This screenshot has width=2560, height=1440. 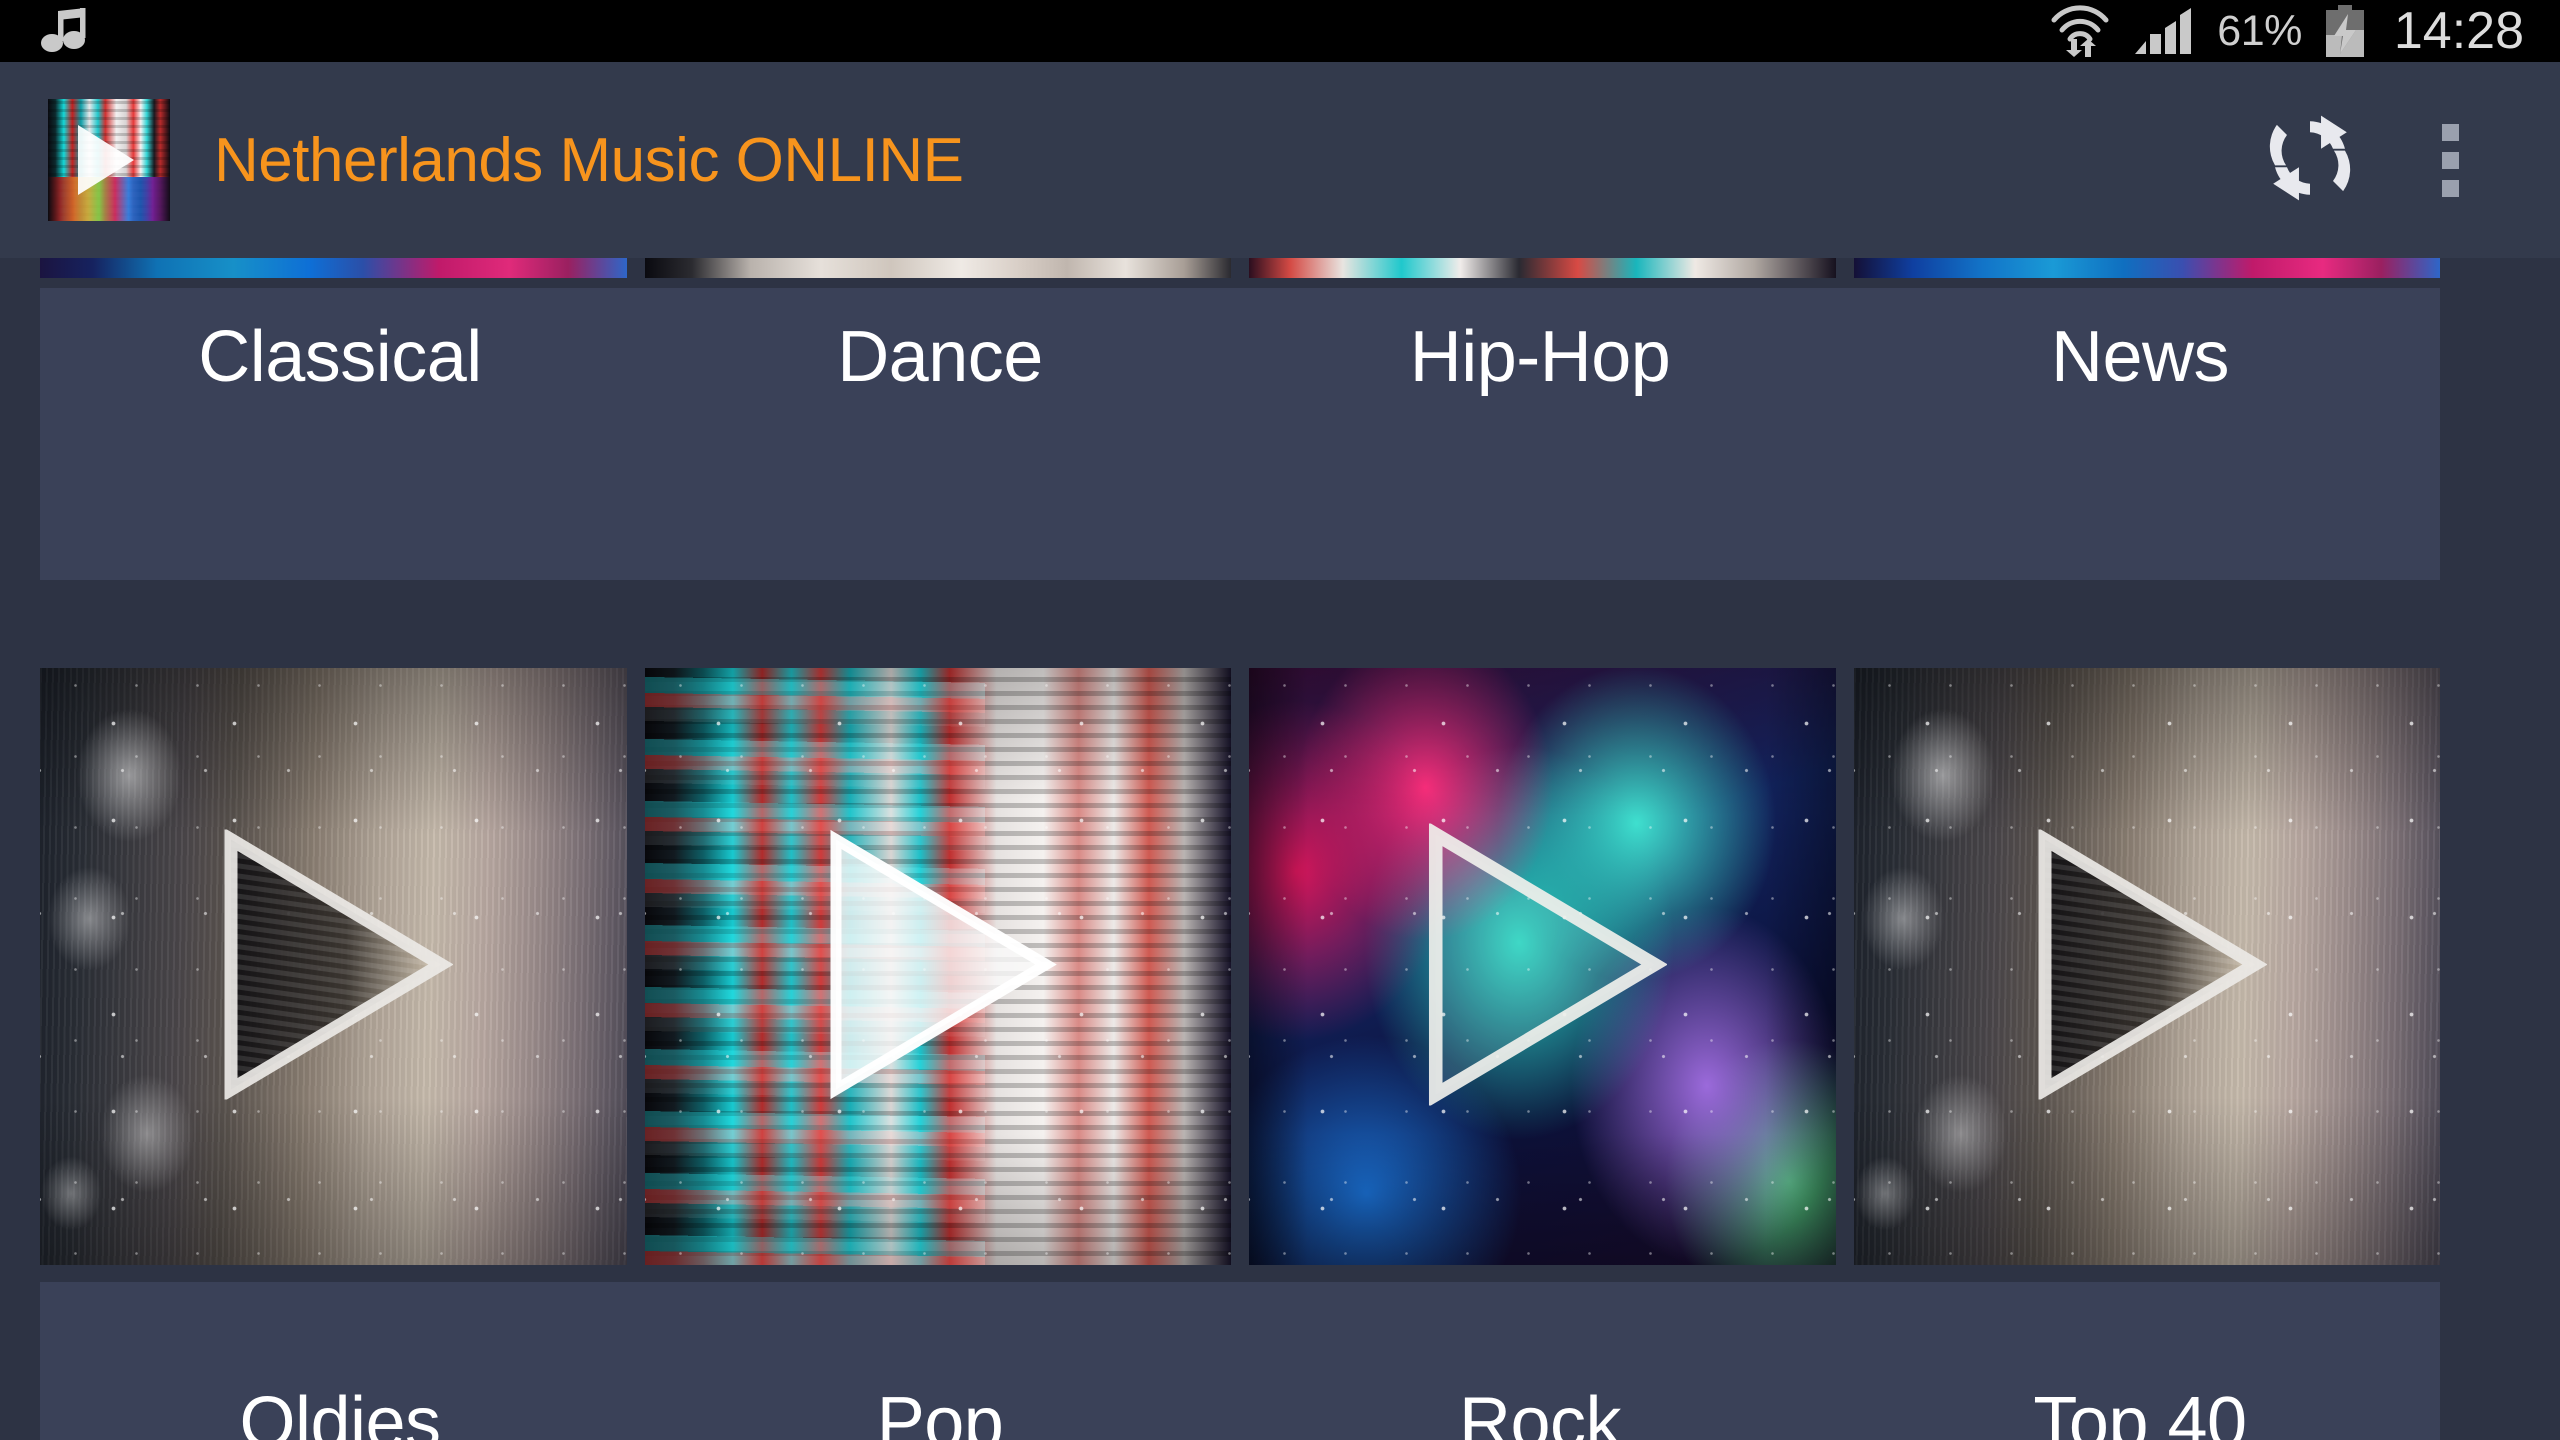 I want to click on overflow-menu-button, so click(x=2450, y=160).